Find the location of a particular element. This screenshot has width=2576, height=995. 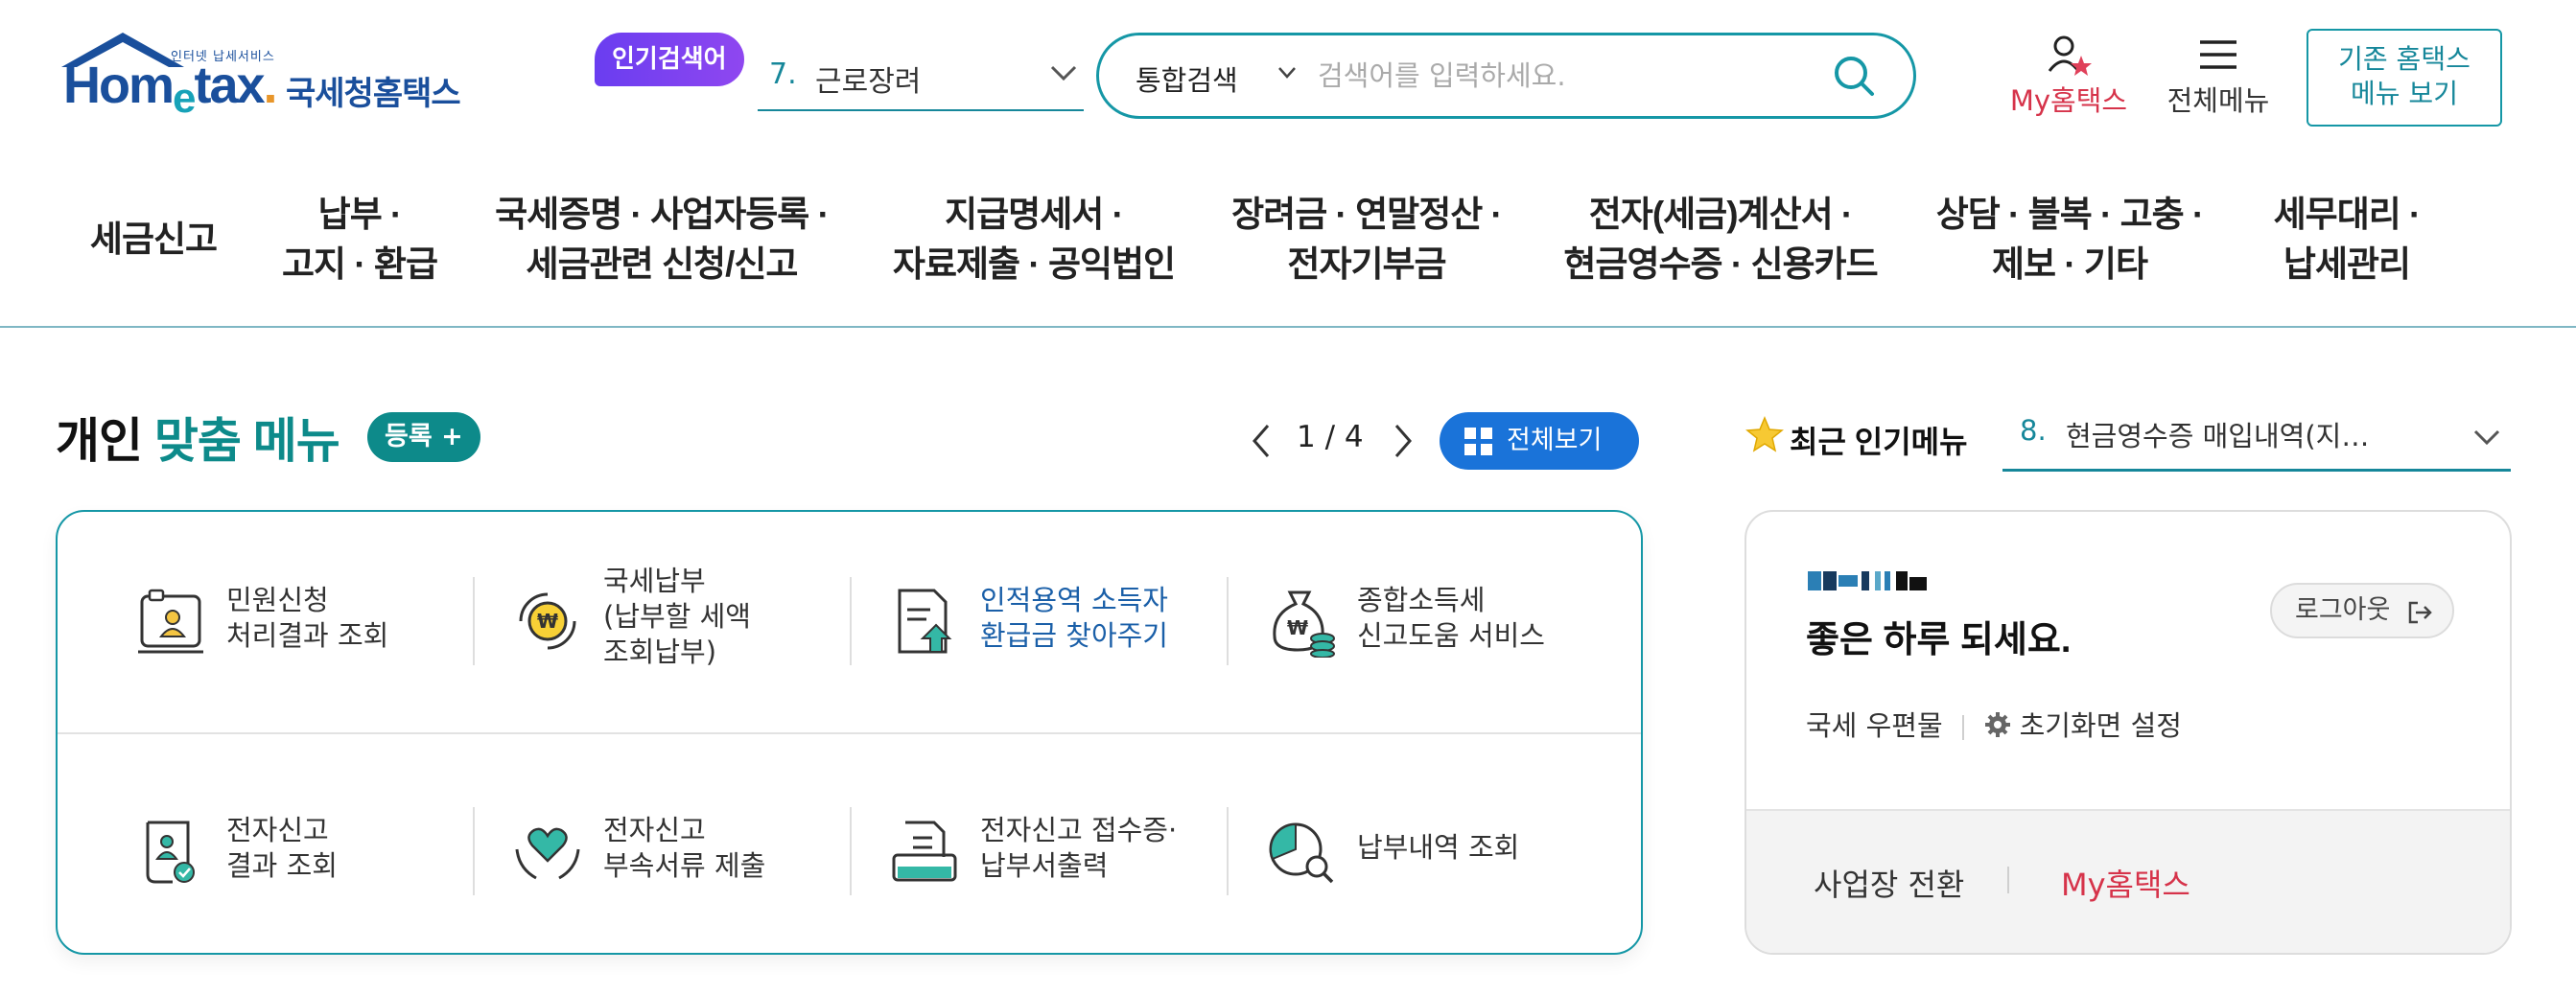

user-star-icon is located at coordinates (2070, 55).